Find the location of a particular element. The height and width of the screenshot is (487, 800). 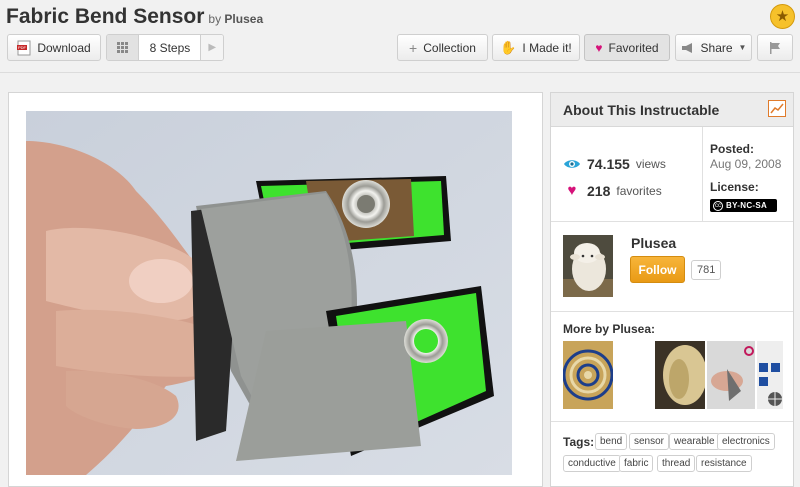

caret-down-icon: ▼ is located at coordinates (742, 47).